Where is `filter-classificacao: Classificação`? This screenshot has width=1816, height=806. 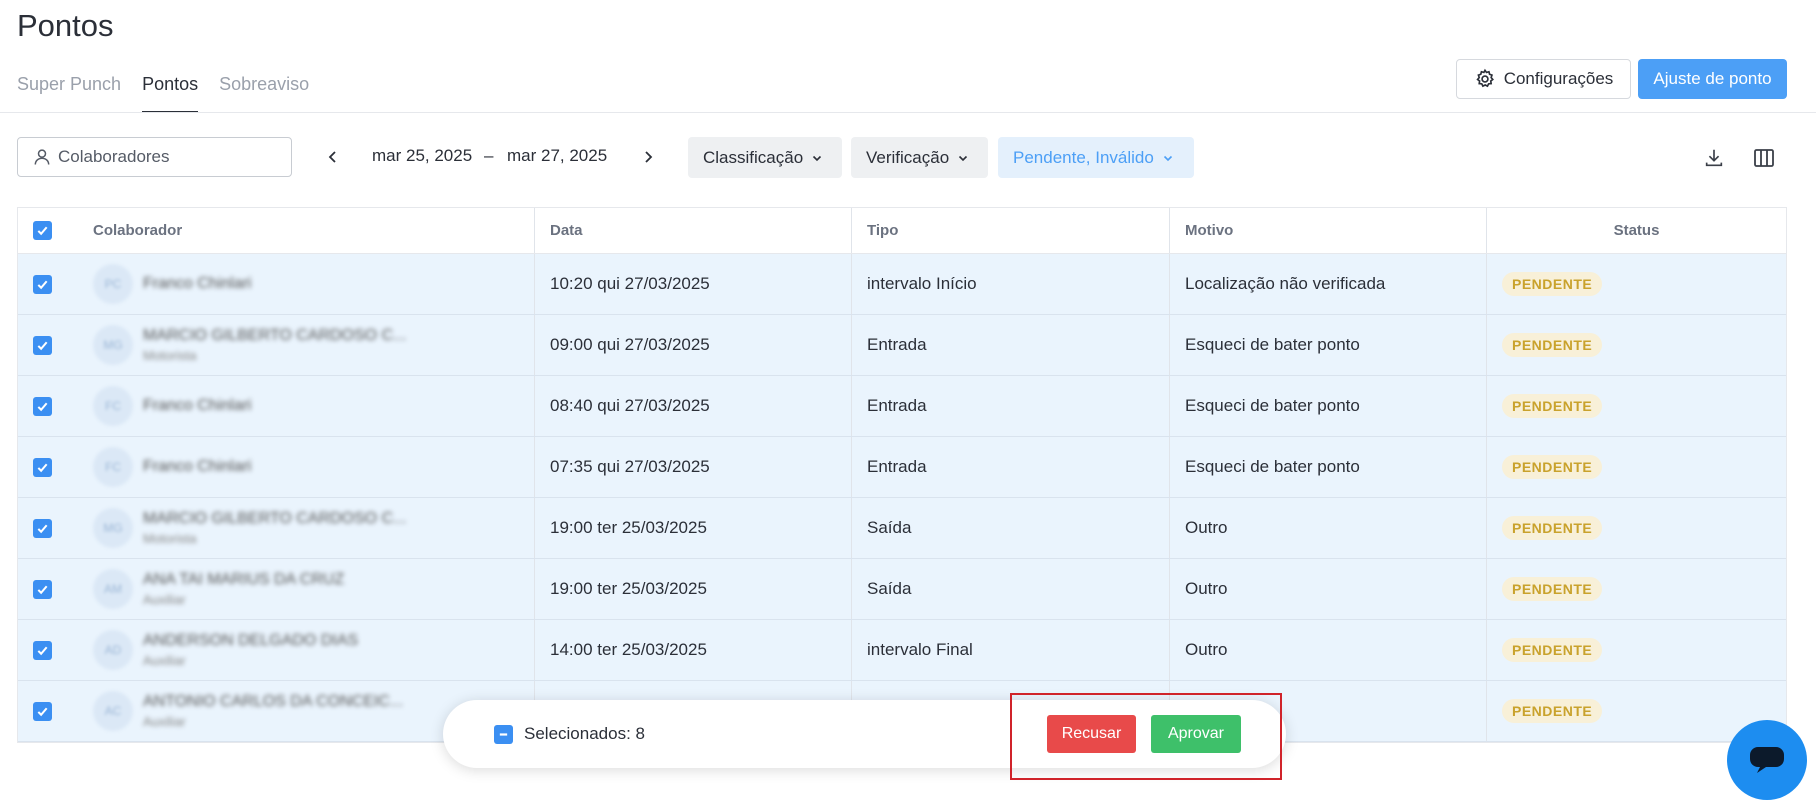
filter-classificacao: Classificação is located at coordinates (765, 157).